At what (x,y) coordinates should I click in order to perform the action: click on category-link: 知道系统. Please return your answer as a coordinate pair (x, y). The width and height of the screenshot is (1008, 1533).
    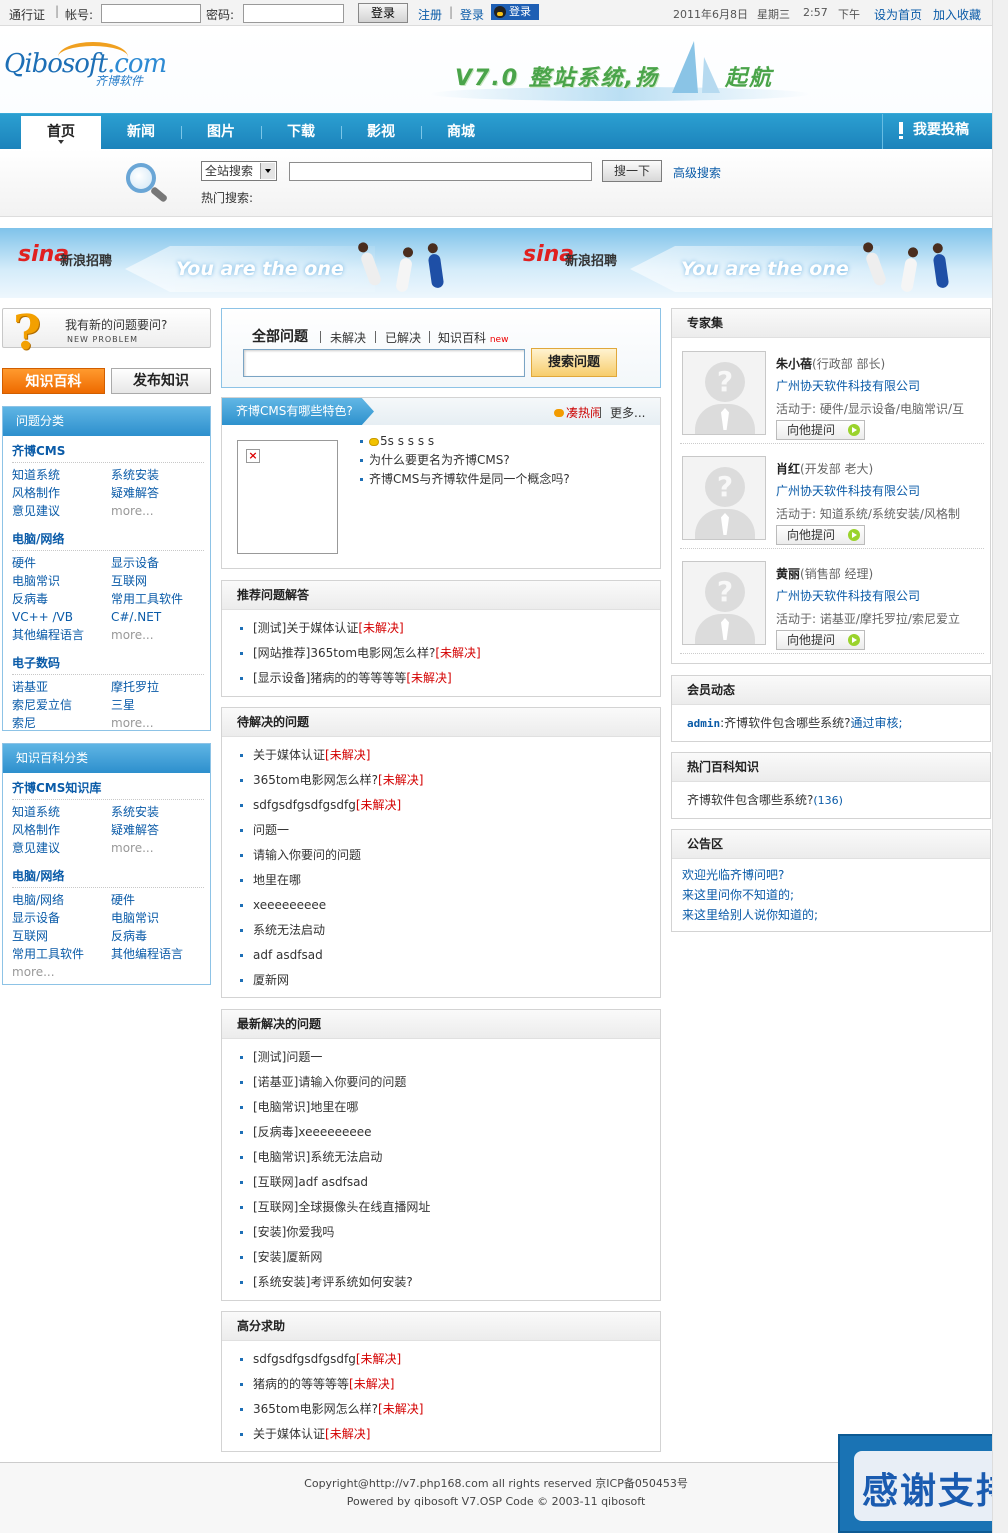
    Looking at the image, I should click on (36, 812).